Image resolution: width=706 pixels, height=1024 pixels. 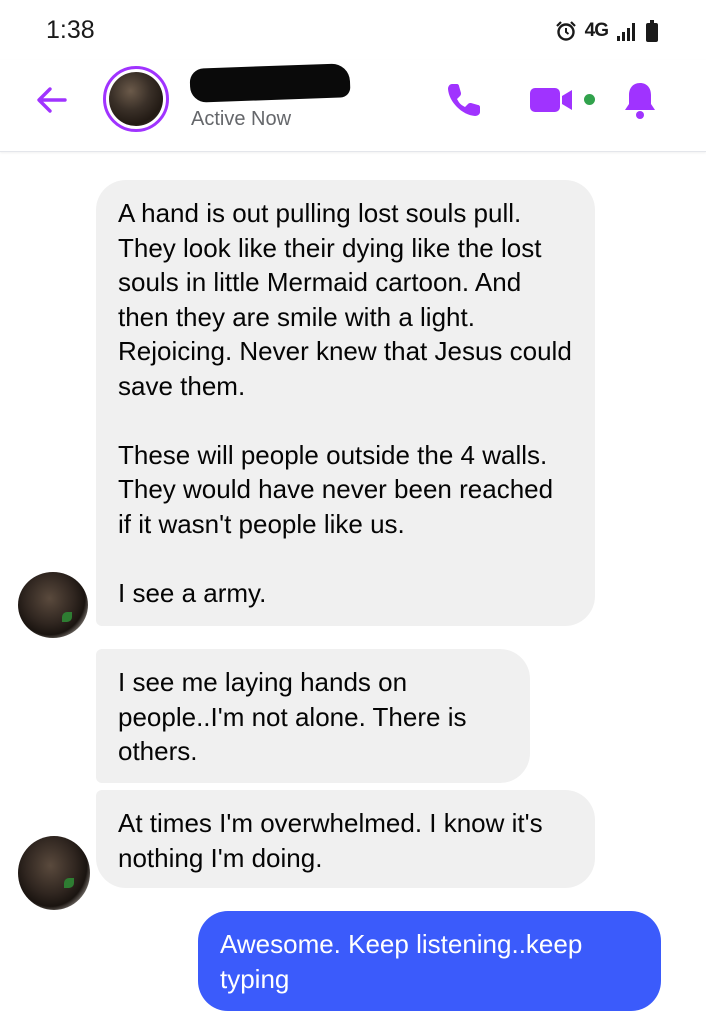 What do you see at coordinates (589, 99) in the screenshot?
I see `active-indicator-dot` at bounding box center [589, 99].